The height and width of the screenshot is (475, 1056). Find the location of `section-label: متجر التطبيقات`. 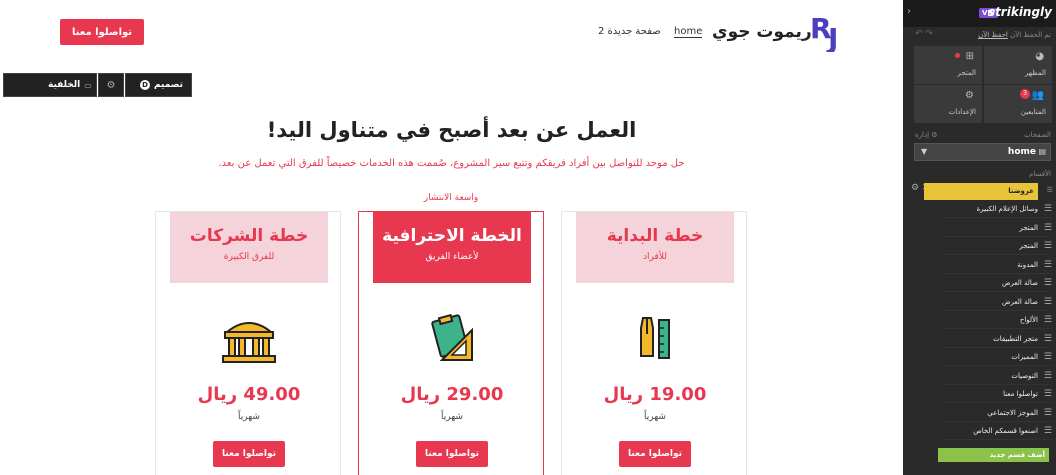

section-label: متجر التطبيقات is located at coordinates (1015, 339).